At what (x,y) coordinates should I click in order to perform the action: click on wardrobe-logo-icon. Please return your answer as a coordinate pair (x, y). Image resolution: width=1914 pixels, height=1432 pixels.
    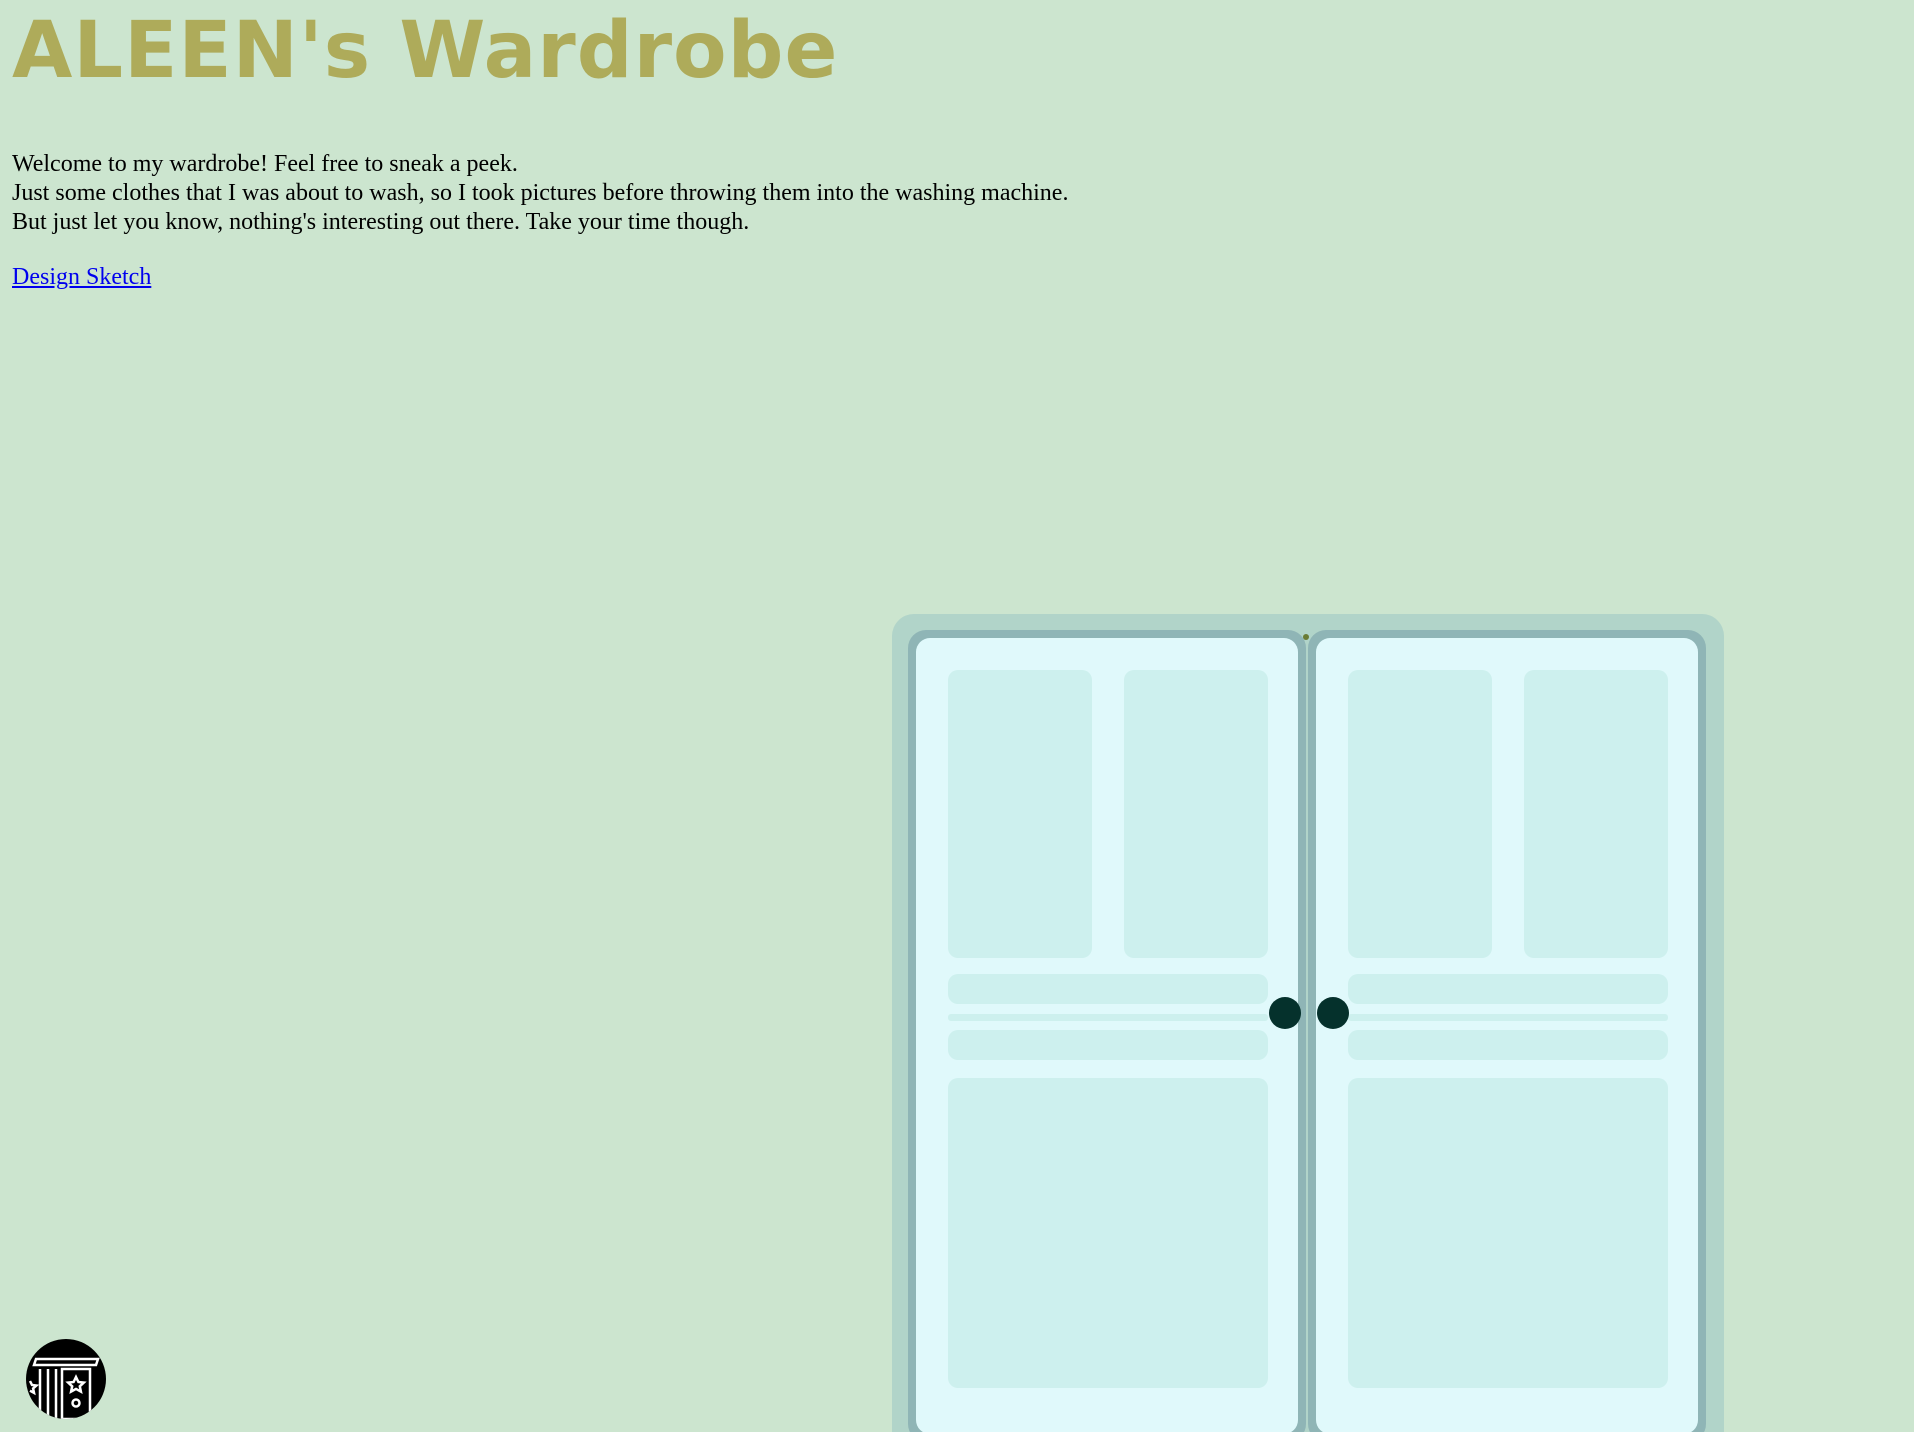
    Looking at the image, I should click on (66, 1379).